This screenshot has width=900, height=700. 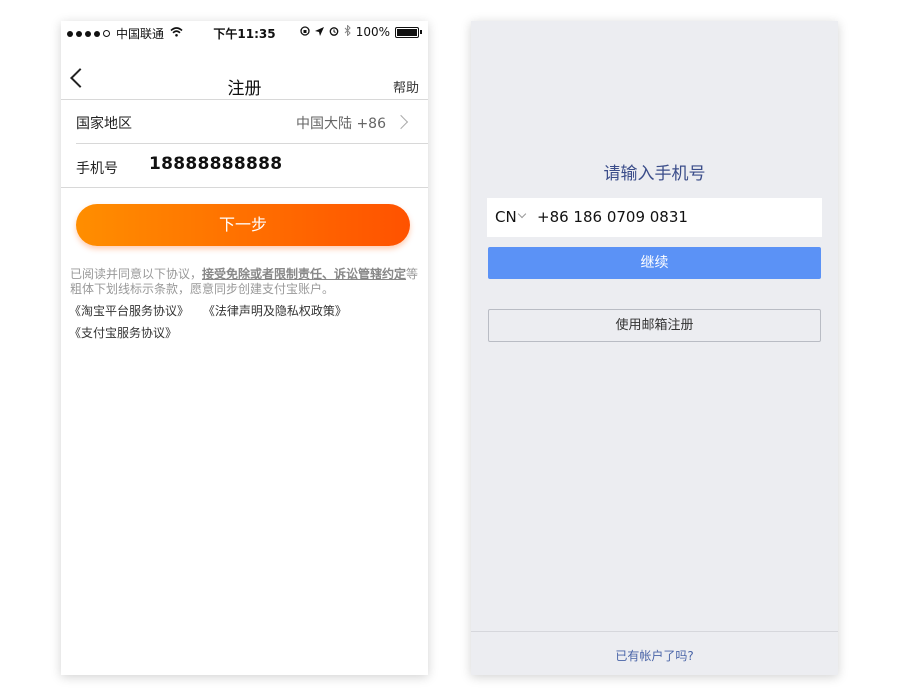 What do you see at coordinates (244, 32) in the screenshot?
I see `status-bar: 中国联通 下午11:35 100%` at bounding box center [244, 32].